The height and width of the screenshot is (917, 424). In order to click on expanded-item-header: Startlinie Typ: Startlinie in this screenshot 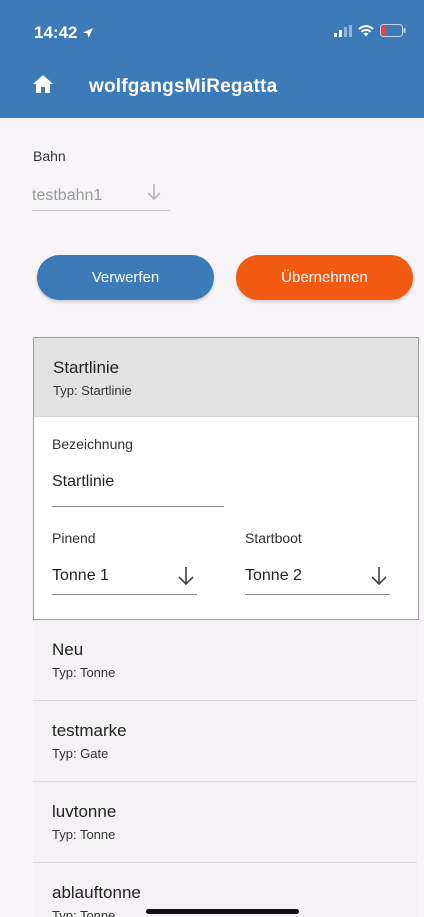, I will do `click(226, 377)`.